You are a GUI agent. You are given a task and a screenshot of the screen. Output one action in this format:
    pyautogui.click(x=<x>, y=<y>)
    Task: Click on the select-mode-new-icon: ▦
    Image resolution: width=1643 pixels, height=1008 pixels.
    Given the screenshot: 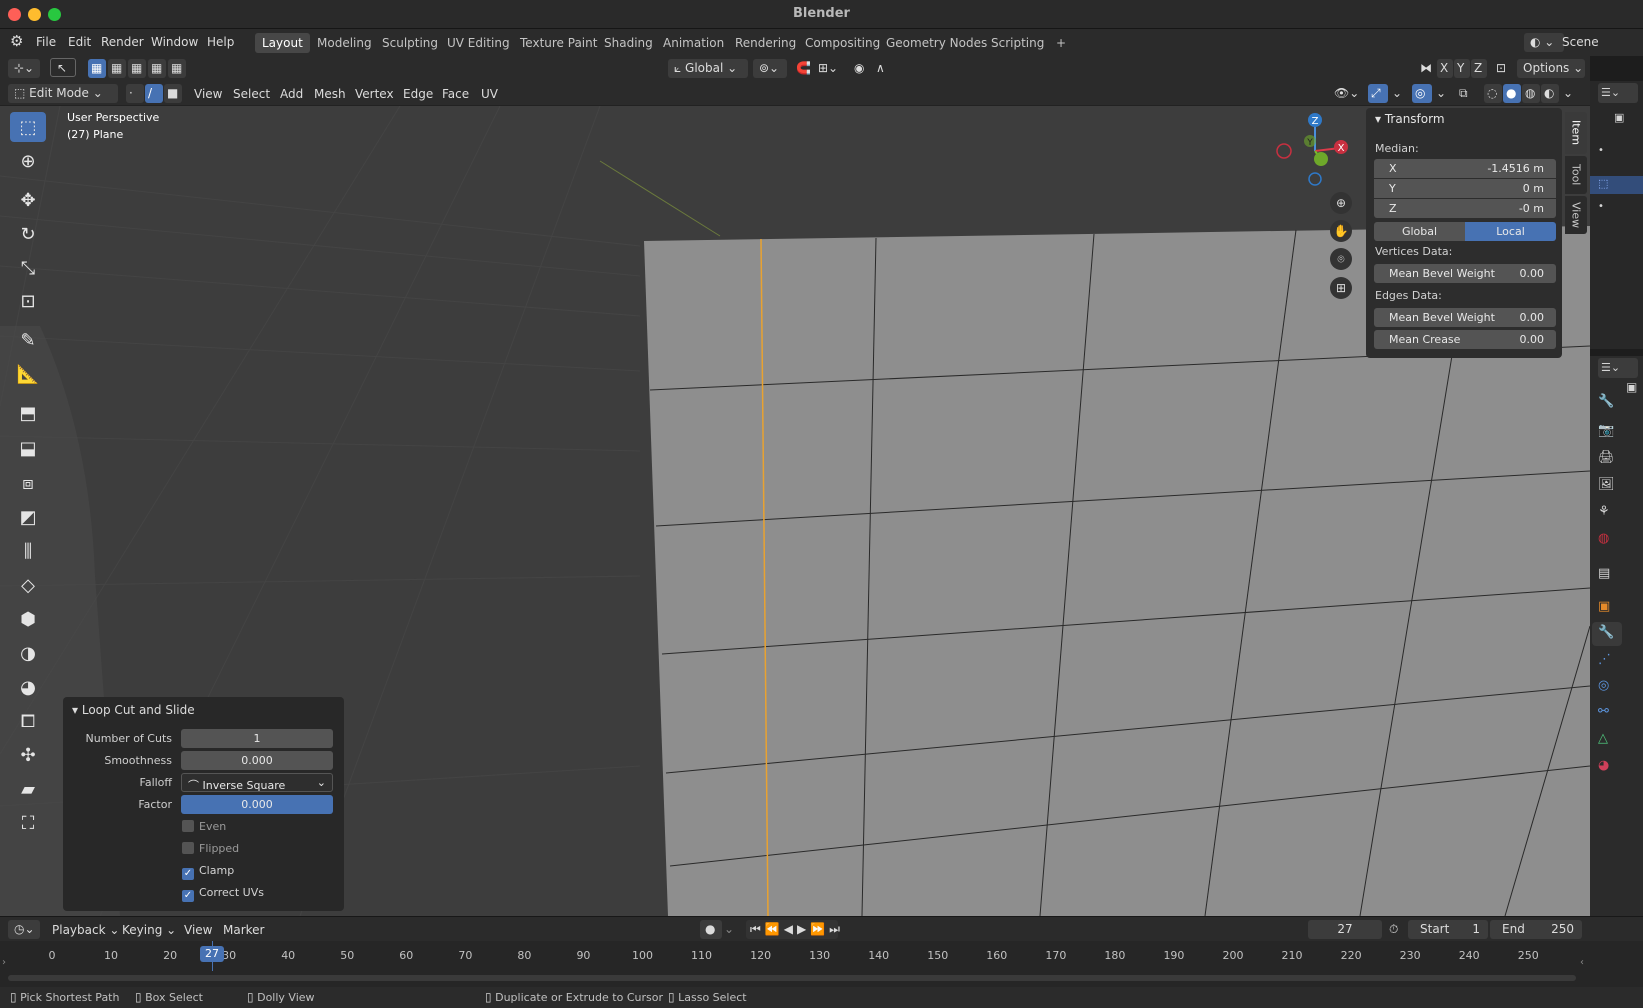 What is the action you would take?
    pyautogui.click(x=97, y=68)
    